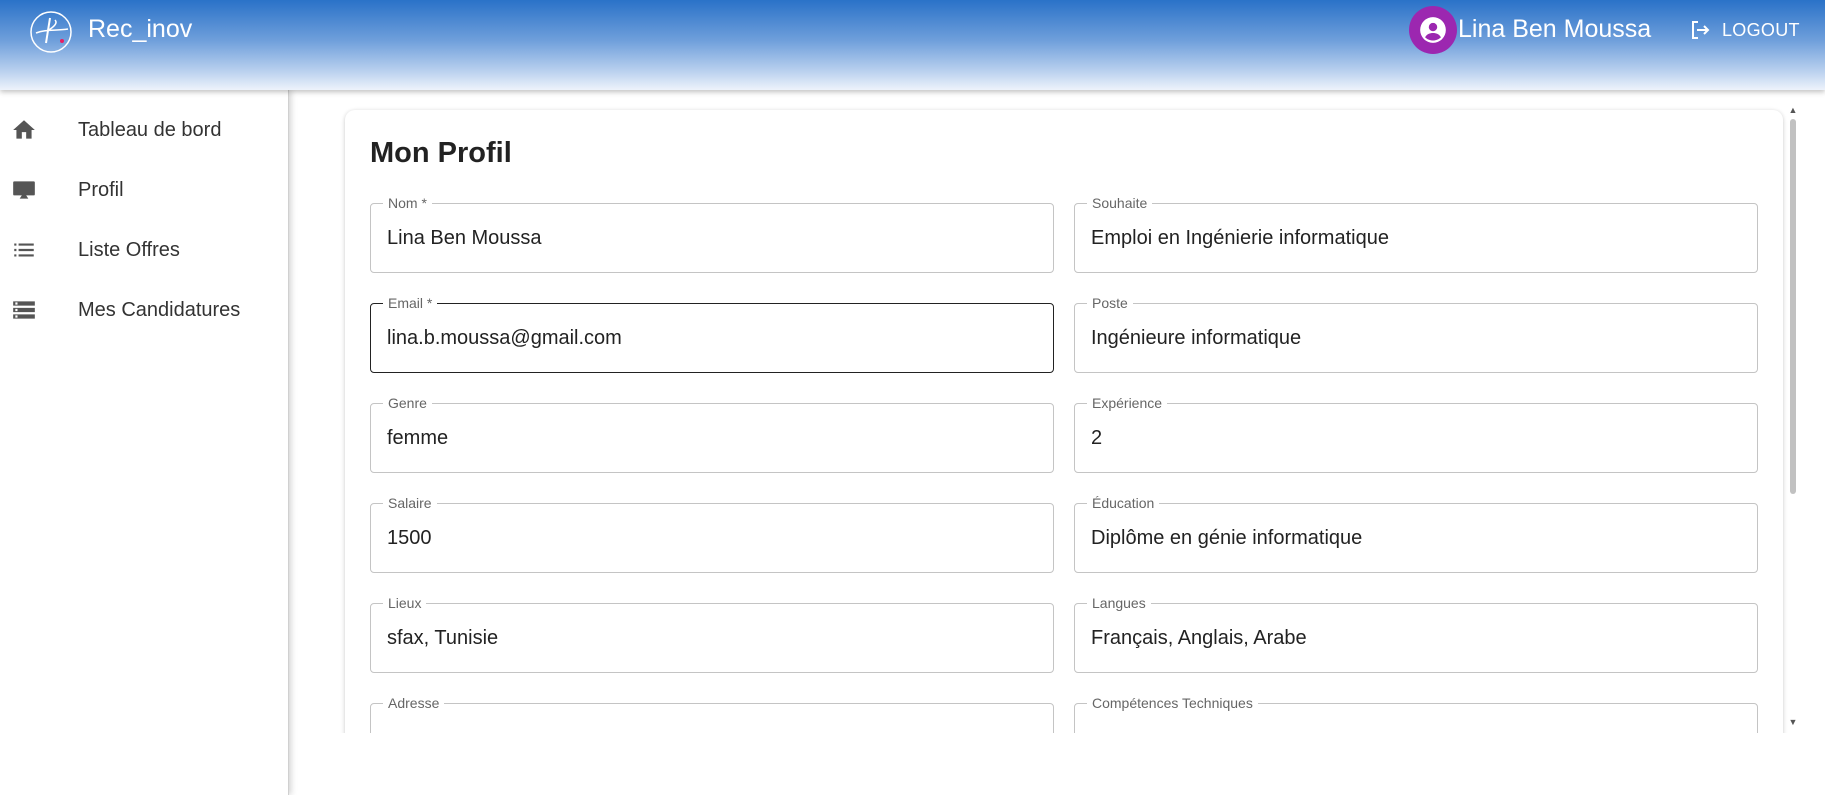 Image resolution: width=1825 pixels, height=795 pixels. What do you see at coordinates (712, 714) in the screenshot?
I see `adresse-field: Adresse` at bounding box center [712, 714].